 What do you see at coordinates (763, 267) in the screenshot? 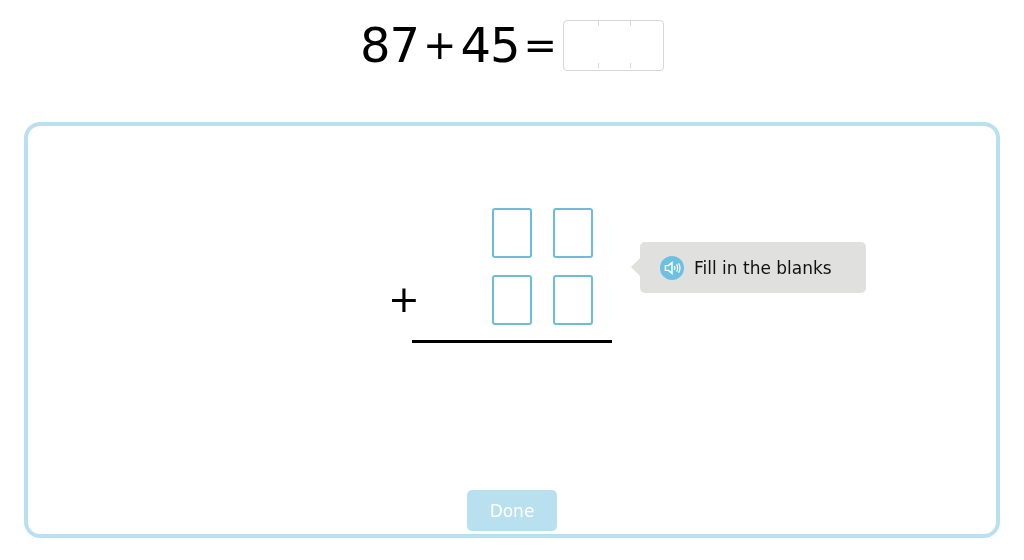
I see `hint-text: Fill in the blanks` at bounding box center [763, 267].